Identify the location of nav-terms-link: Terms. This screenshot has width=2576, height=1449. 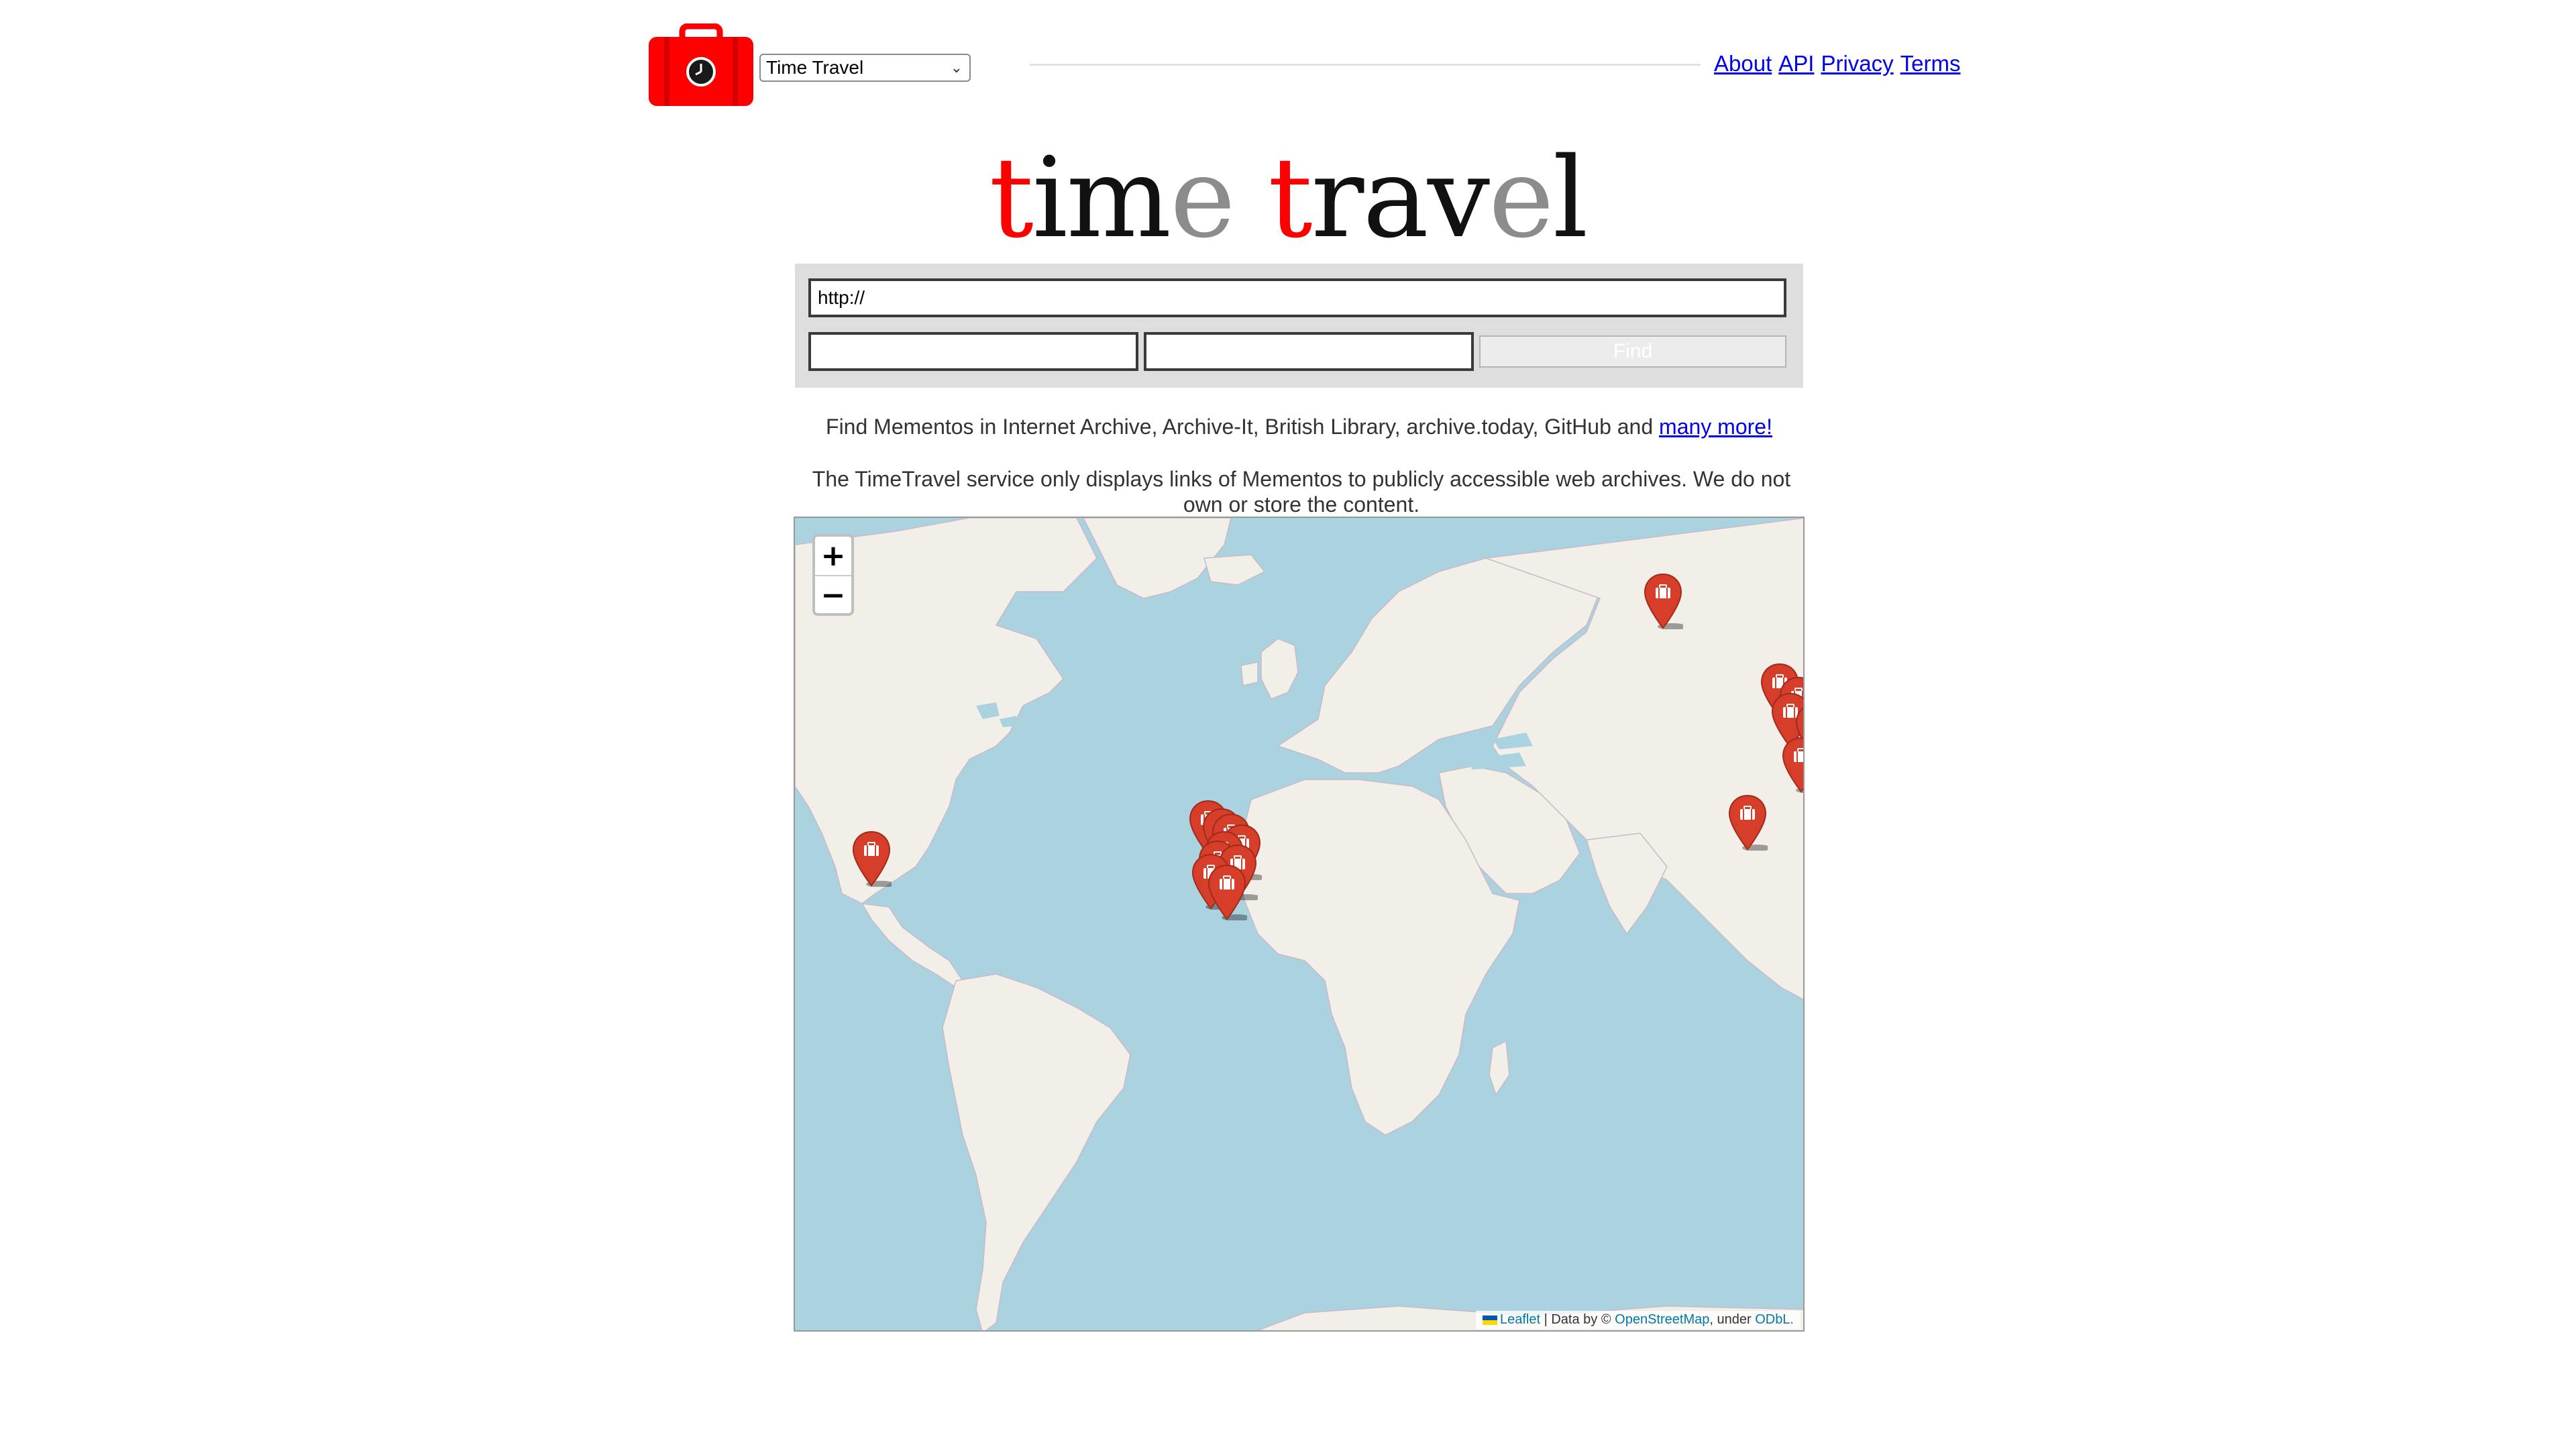
(1930, 63).